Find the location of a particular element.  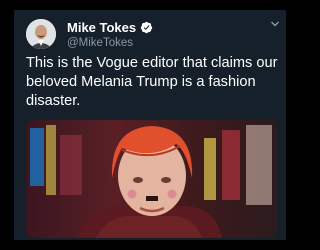

display-name: Mike Tokes is located at coordinates (101, 27).